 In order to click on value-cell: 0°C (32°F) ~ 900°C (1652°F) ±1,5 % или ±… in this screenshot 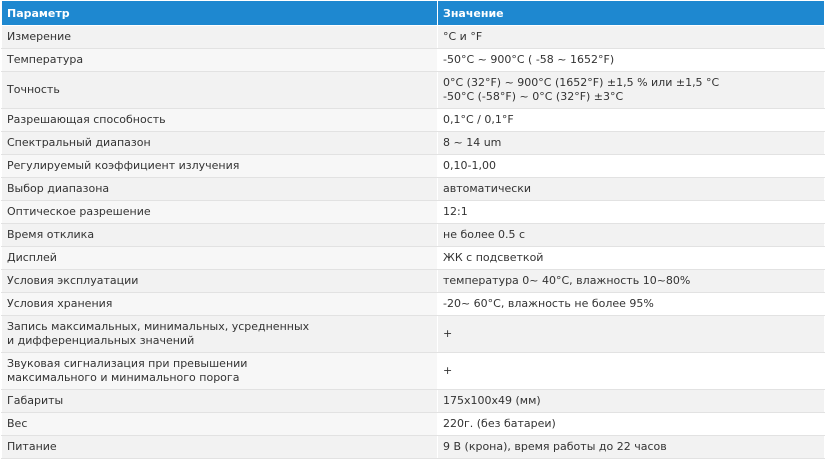, I will do `click(631, 90)`.